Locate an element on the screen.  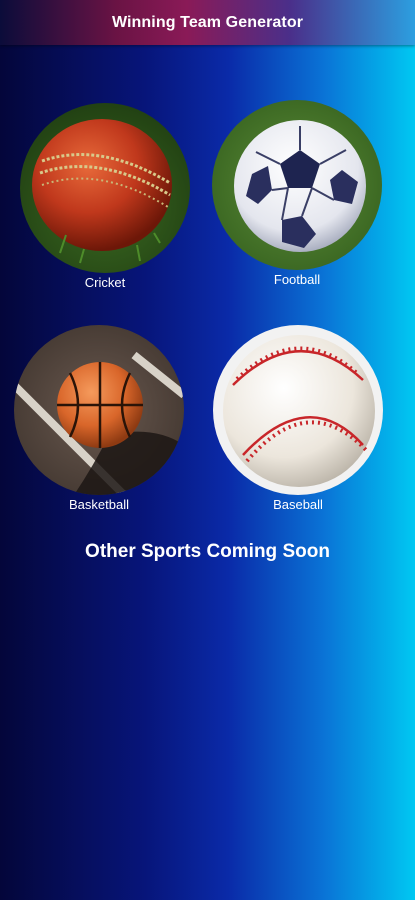
sport-card-football: Football is located at coordinates (297, 193).